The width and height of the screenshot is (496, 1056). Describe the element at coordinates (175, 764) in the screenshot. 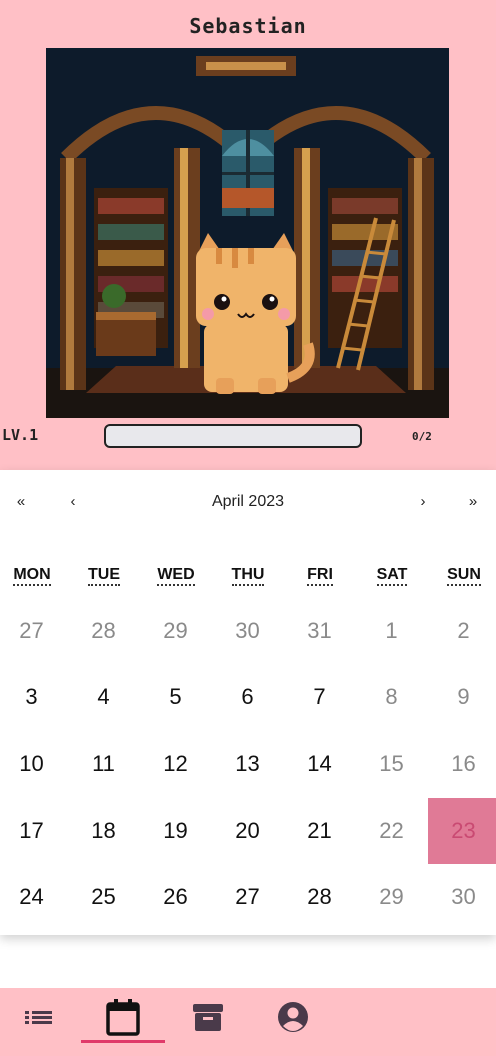

I see `calendar-day: 12` at that location.